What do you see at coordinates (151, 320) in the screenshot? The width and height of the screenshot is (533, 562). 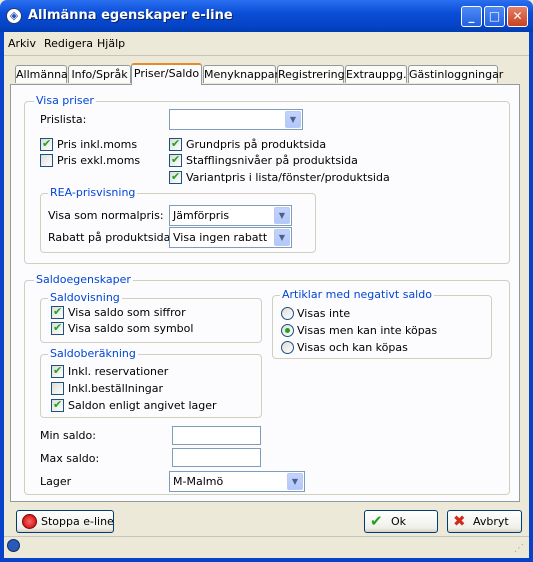 I see `saldovisning-group` at bounding box center [151, 320].